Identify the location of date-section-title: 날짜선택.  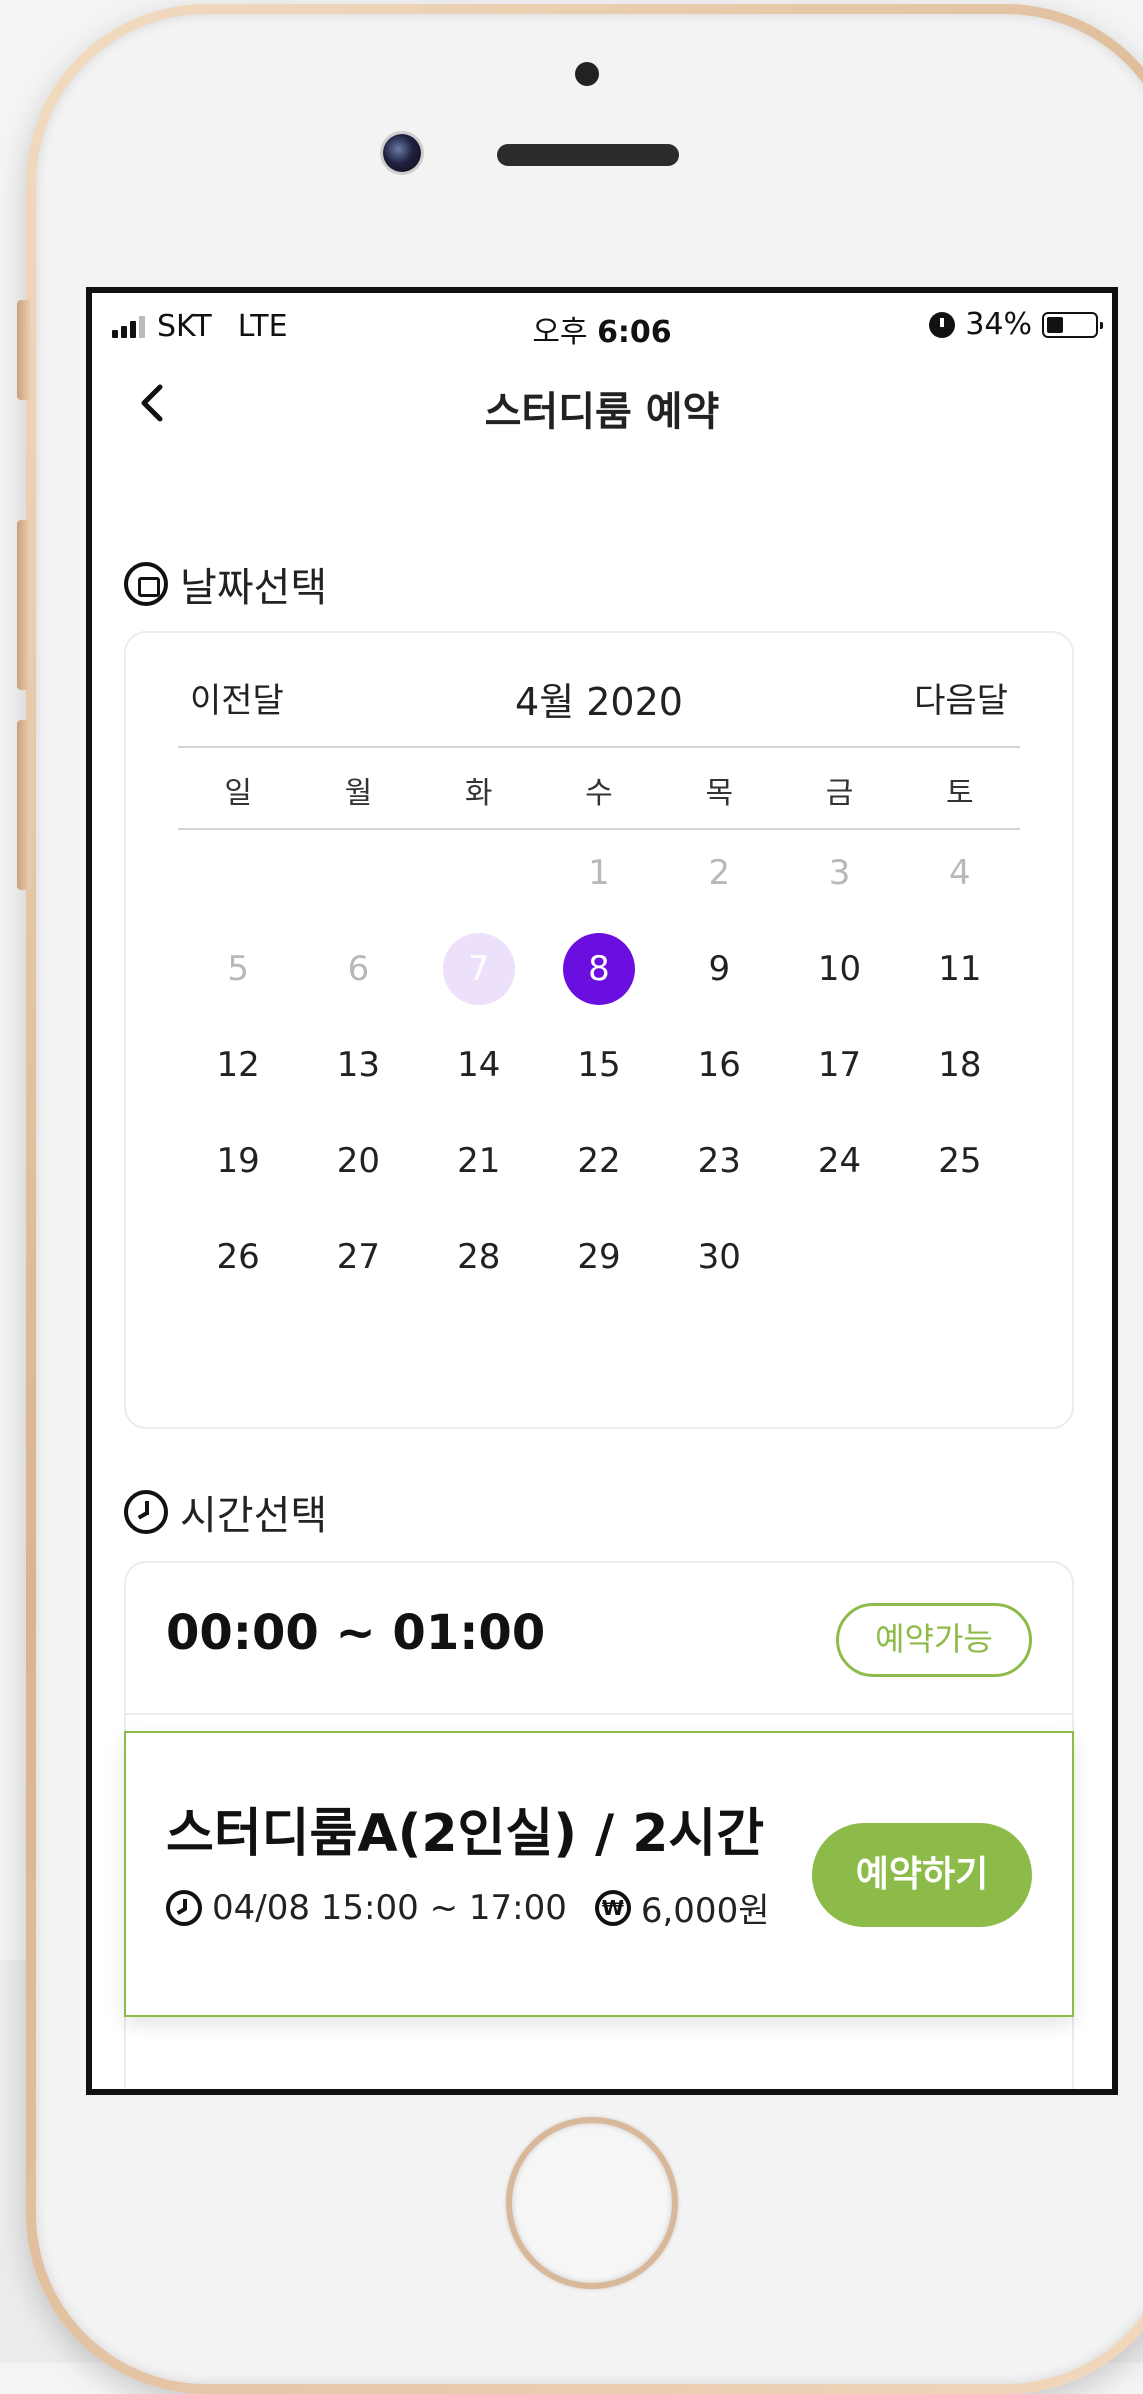
(254, 588).